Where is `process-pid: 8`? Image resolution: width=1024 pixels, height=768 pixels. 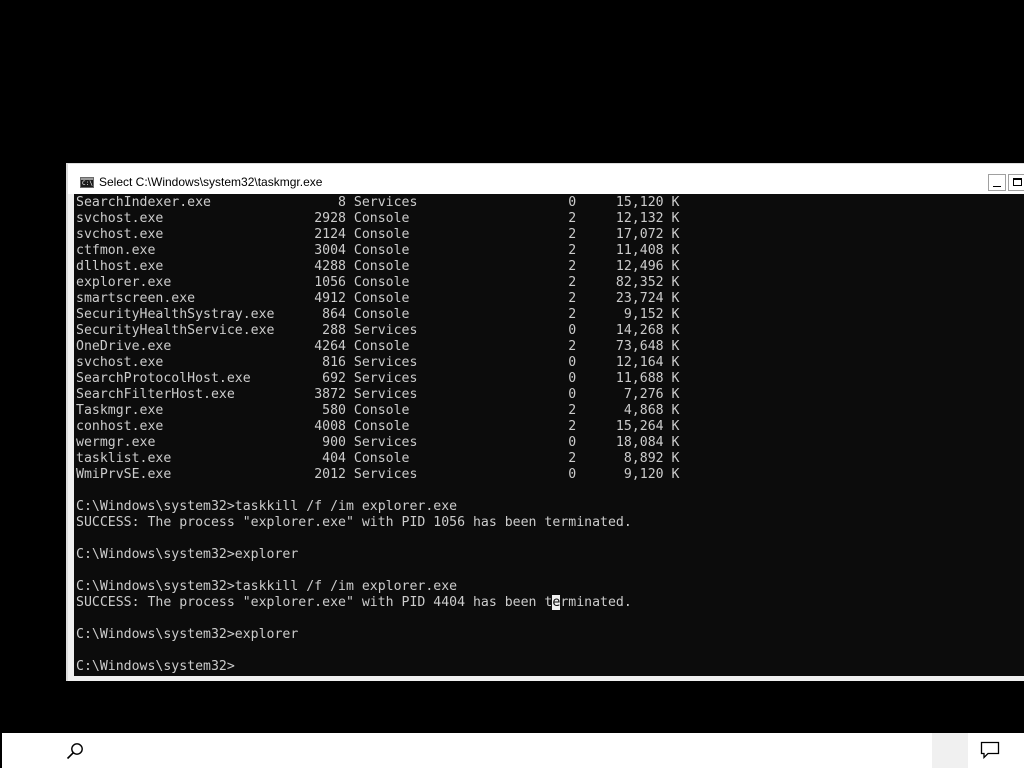 process-pid: 8 is located at coordinates (310, 202).